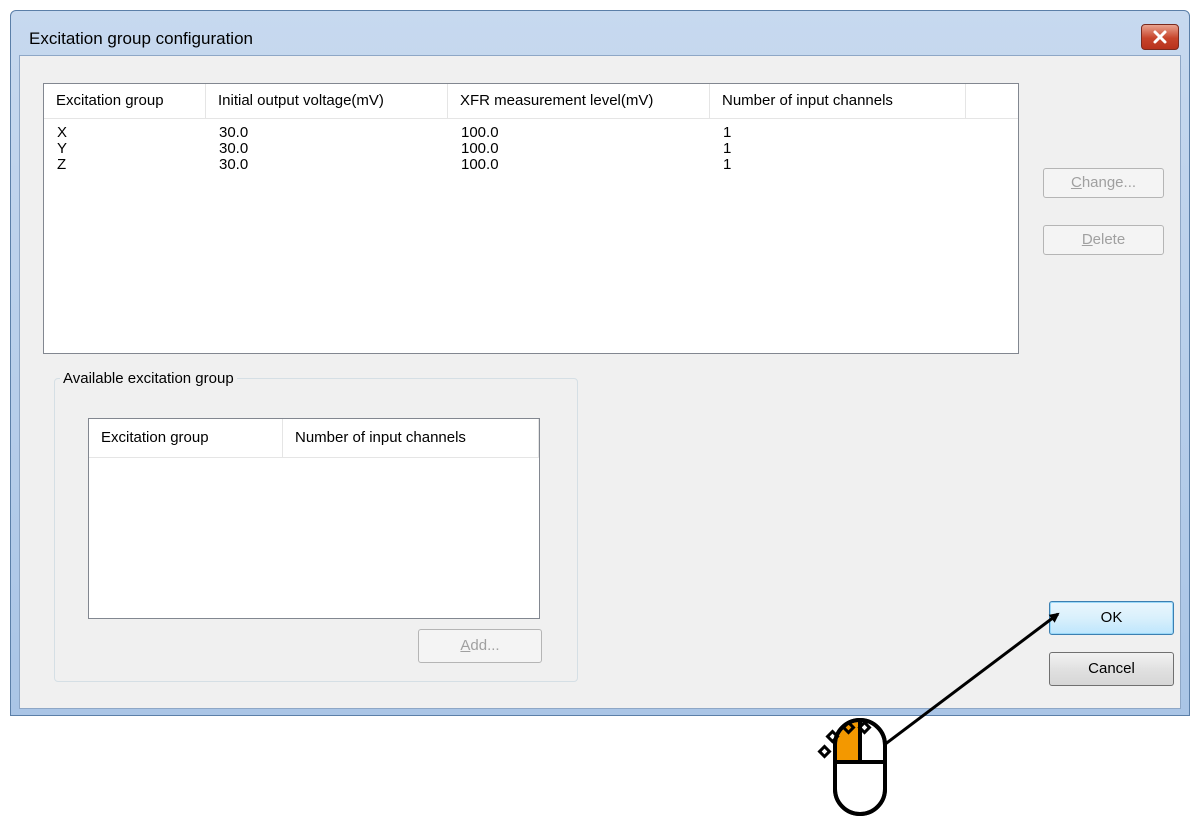 Image resolution: width=1194 pixels, height=824 pixels. I want to click on pointer-arrow, so click(969, 681).